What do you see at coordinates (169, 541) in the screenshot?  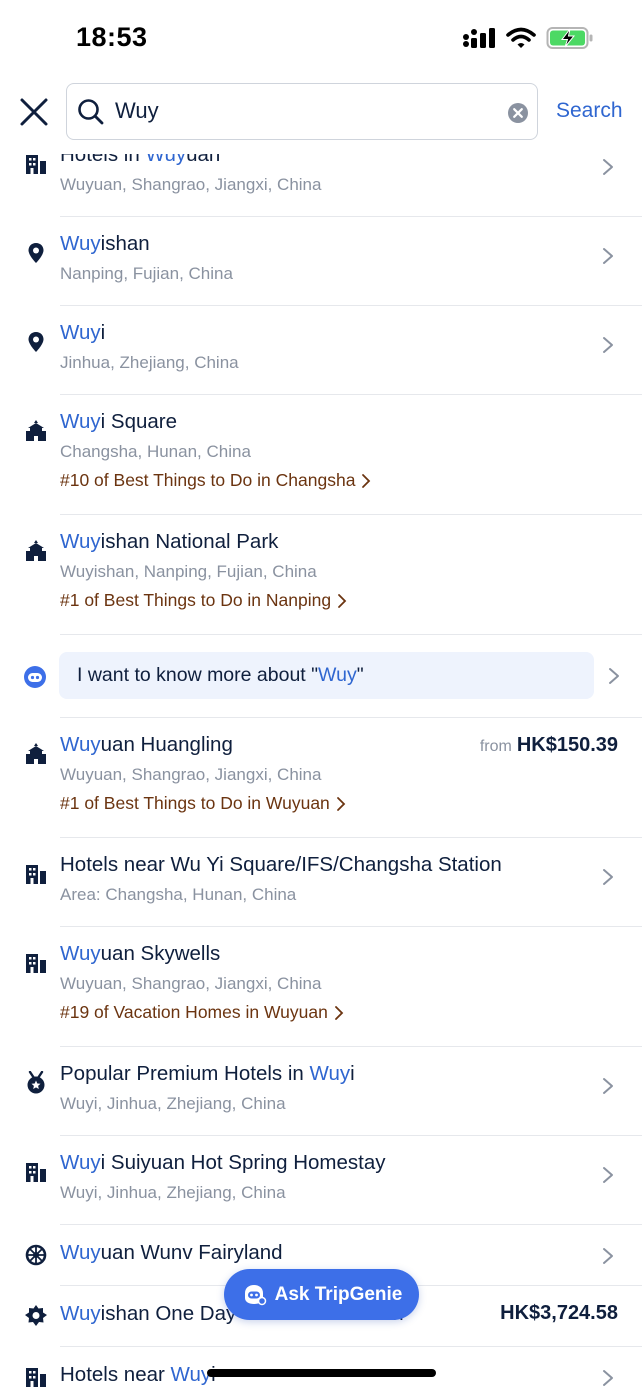 I see `result-title: Wuyishan National Park` at bounding box center [169, 541].